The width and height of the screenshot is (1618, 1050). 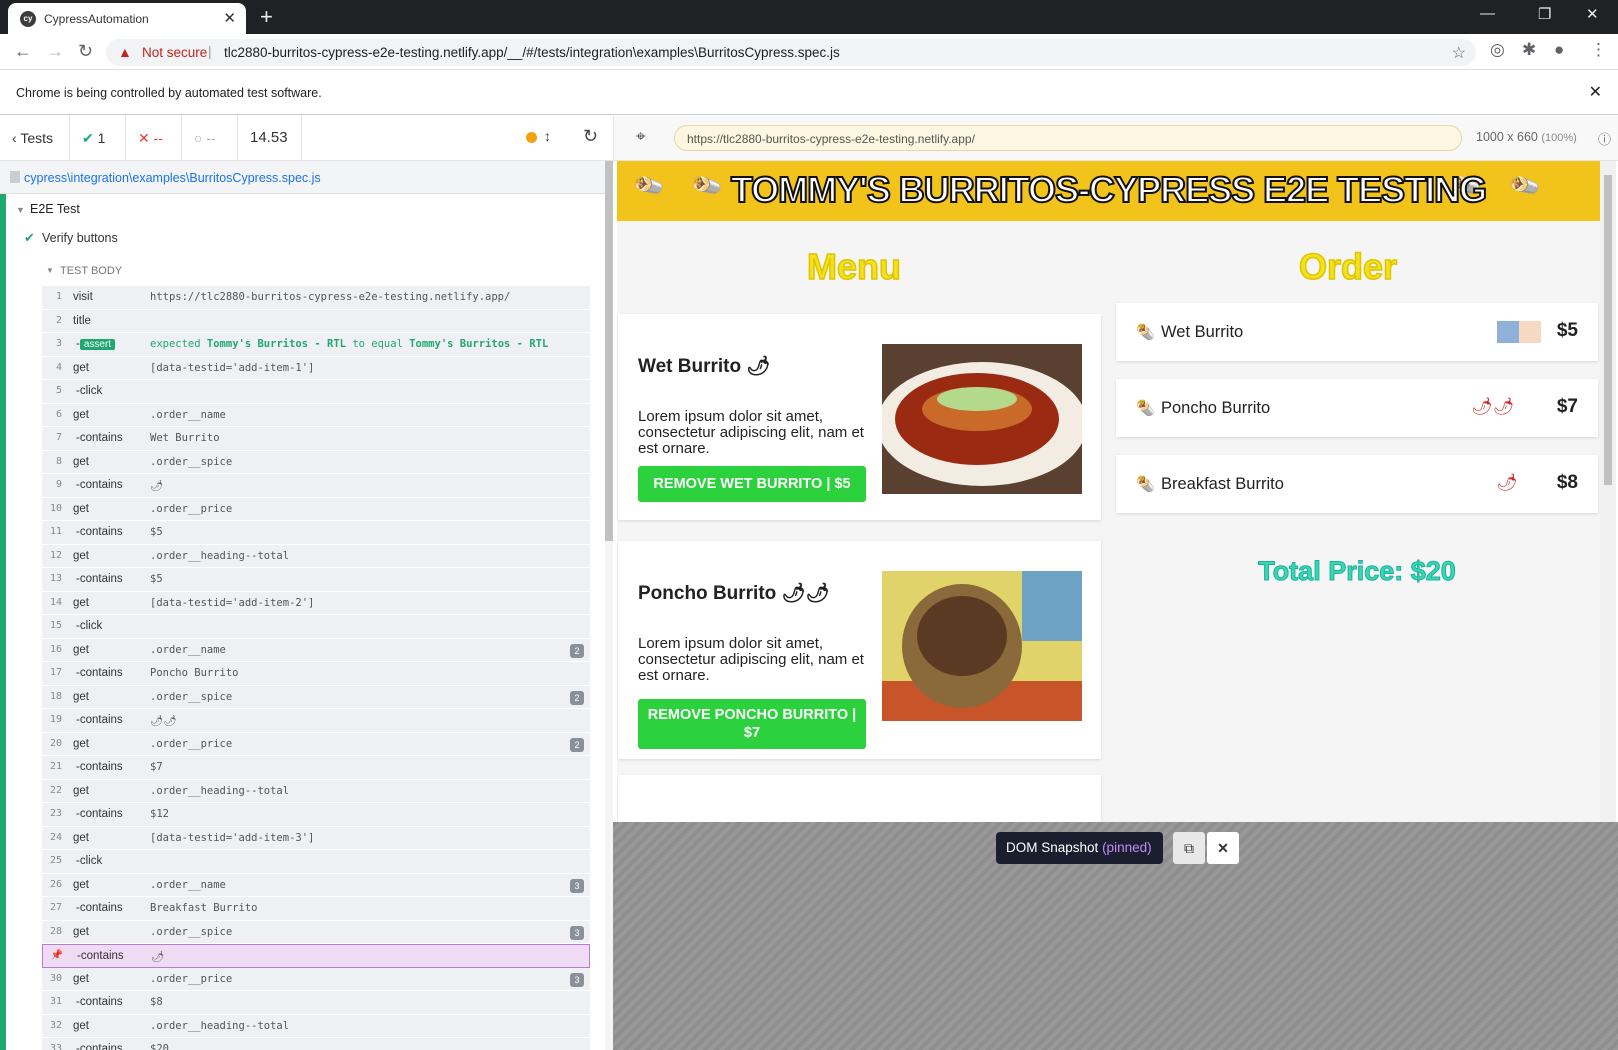 What do you see at coordinates (316, 674) in the screenshot?
I see `command-row: 17 -contains Poncho Burrito` at bounding box center [316, 674].